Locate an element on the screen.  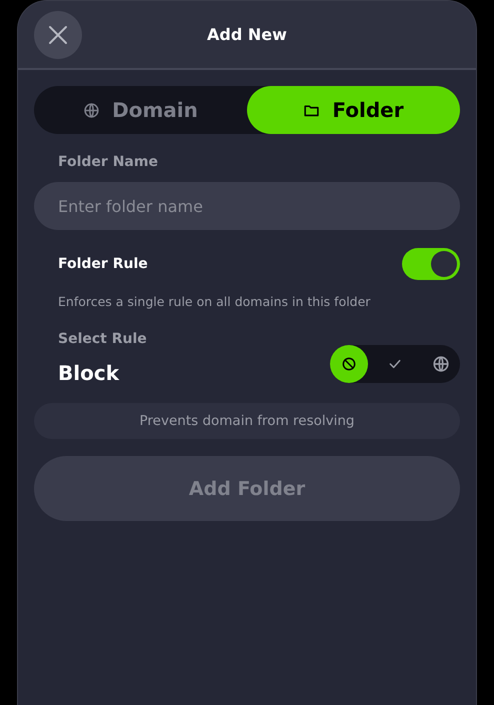
setting-label: Folder Rule is located at coordinates (103, 264).